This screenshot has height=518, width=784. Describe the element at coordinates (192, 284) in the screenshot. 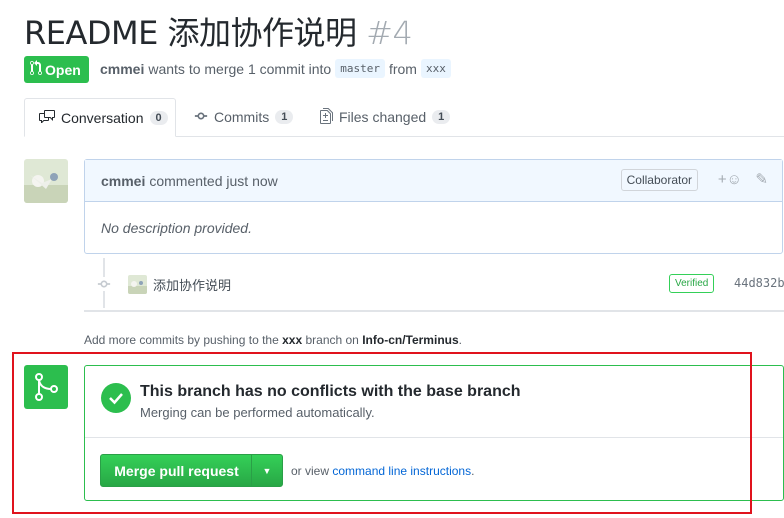

I see `commit-message: 添加协作说明` at that location.